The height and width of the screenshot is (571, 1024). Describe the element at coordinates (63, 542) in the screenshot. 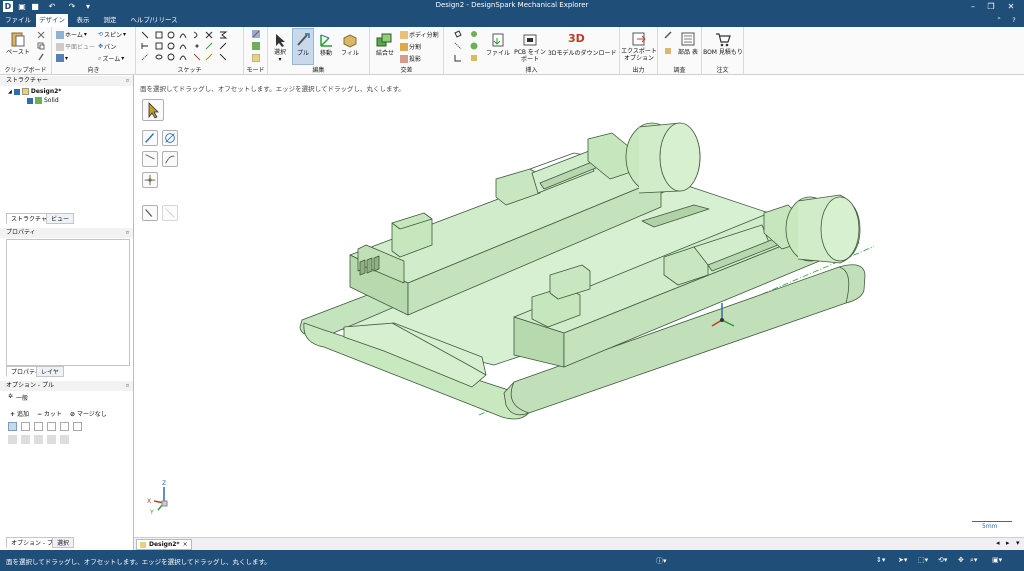

I see `tab-selection: 選択` at that location.